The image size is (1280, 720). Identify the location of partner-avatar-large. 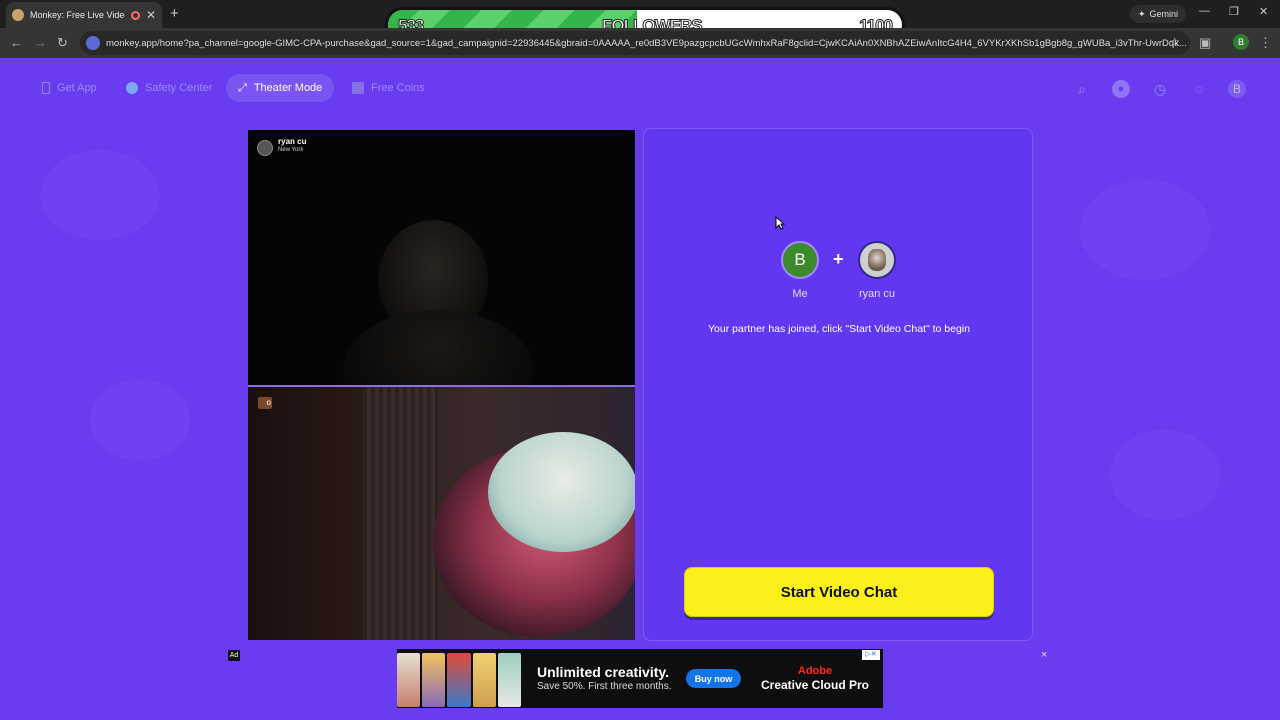
(877, 260).